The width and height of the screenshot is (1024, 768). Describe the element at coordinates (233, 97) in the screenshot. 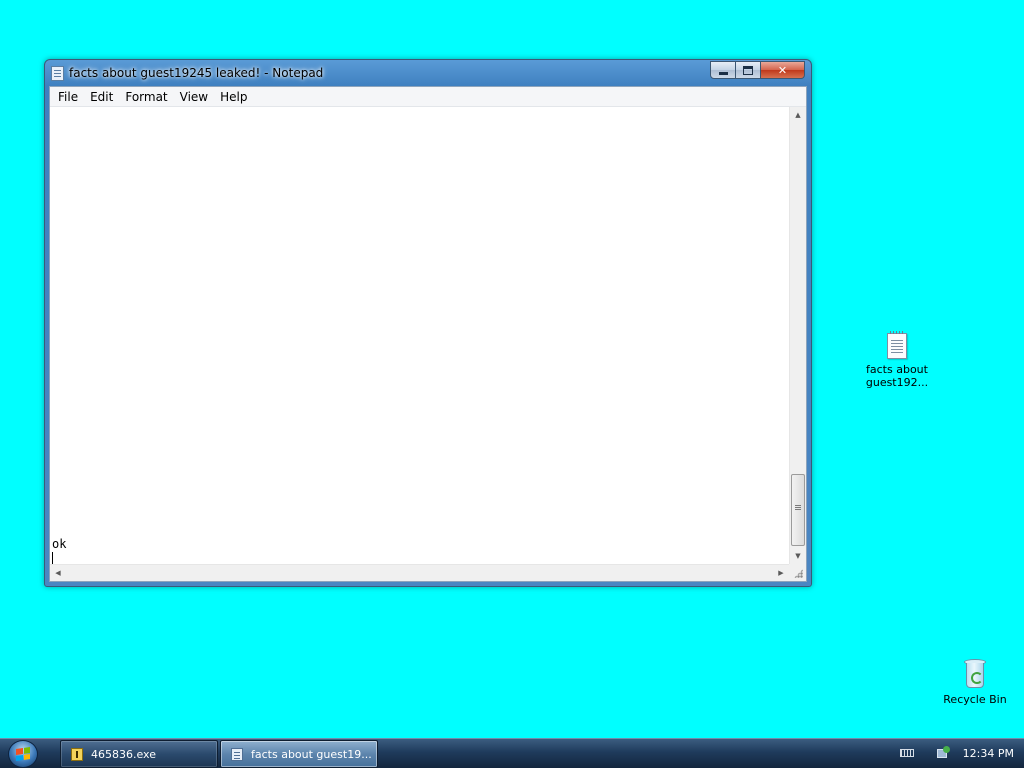

I see `menu-help: Help` at that location.